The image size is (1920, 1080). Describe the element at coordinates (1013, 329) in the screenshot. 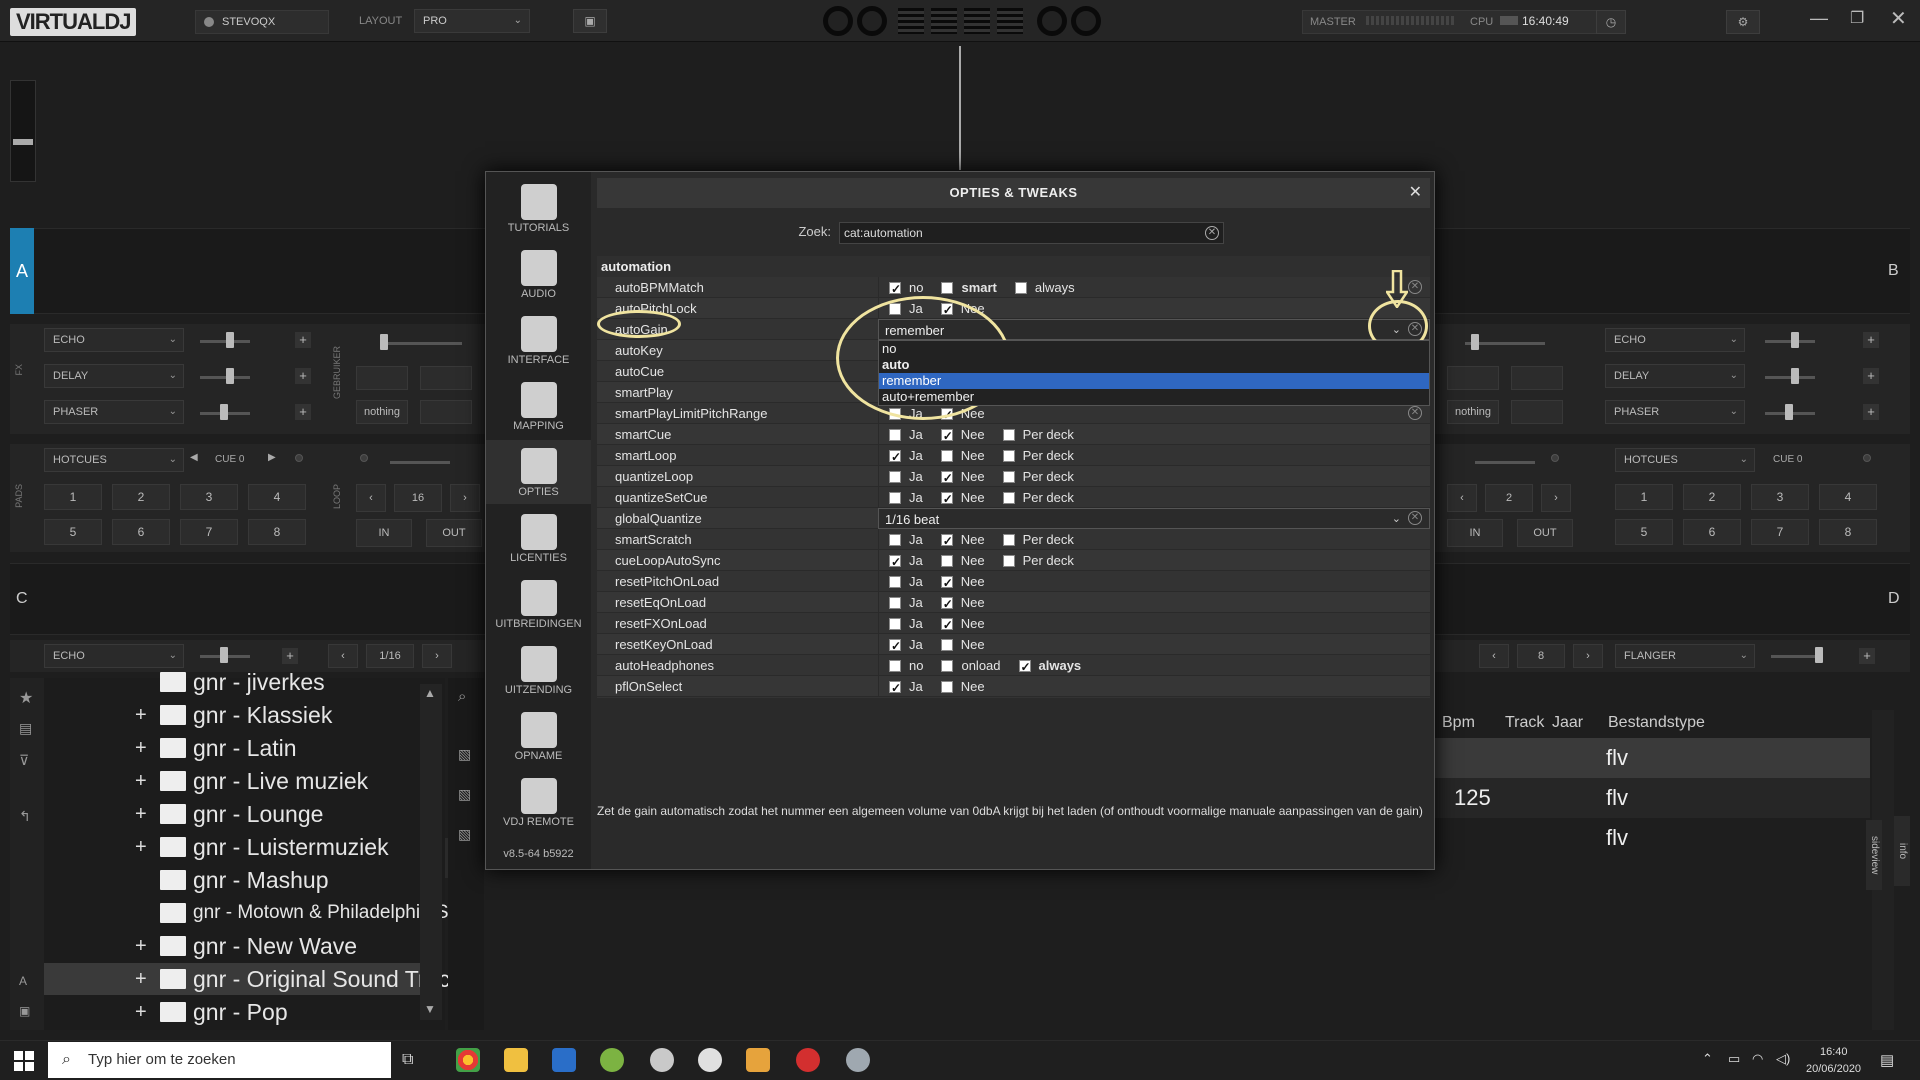

I see `setting-row: autoGain remember ⌄ ✕` at that location.